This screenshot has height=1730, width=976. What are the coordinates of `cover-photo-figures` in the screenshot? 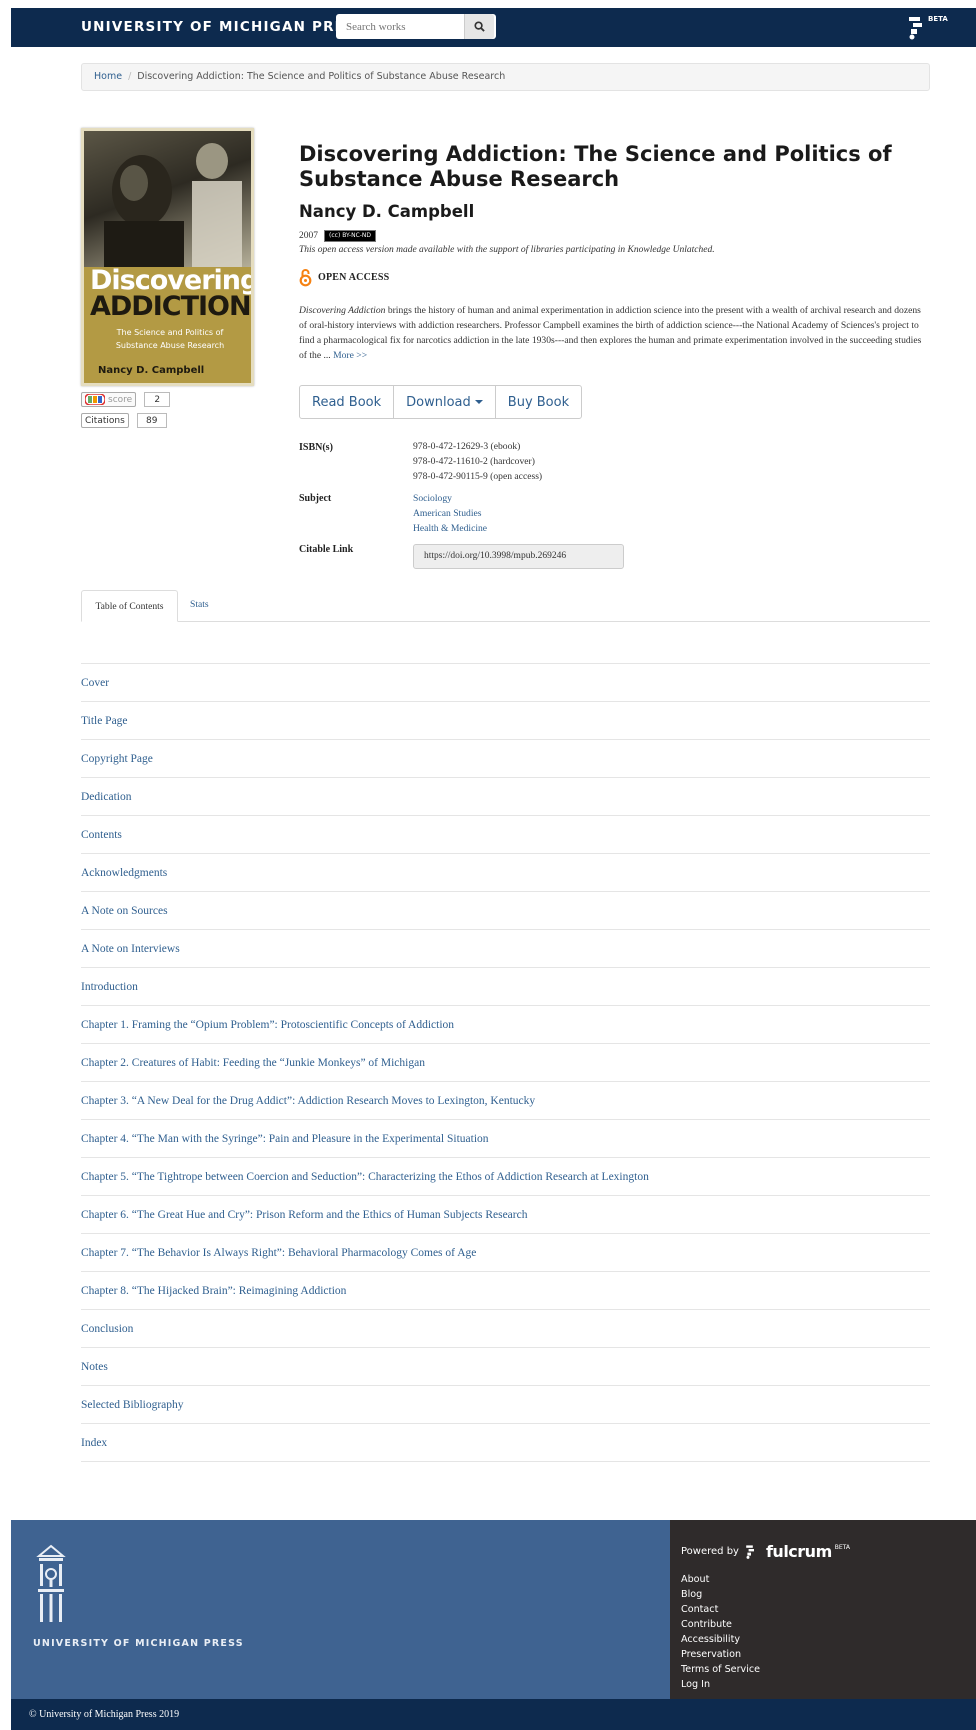 It's located at (173, 205).